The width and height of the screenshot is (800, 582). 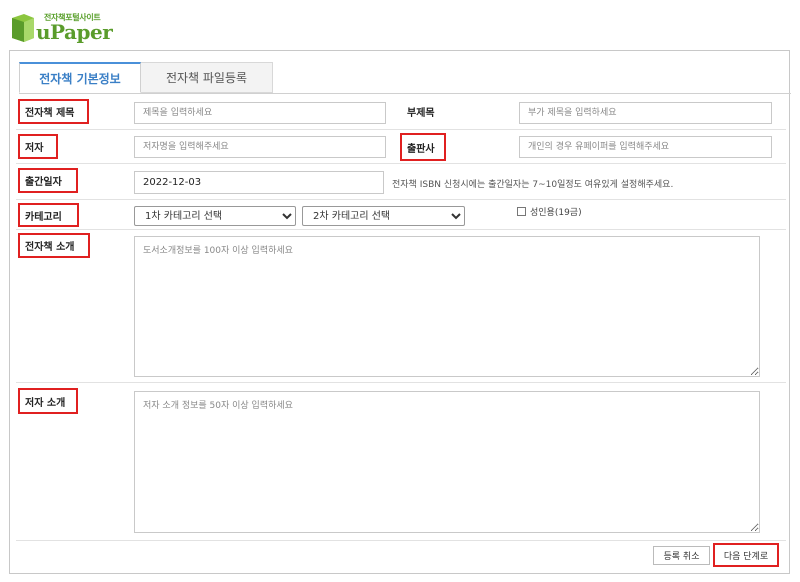 What do you see at coordinates (556, 213) in the screenshot?
I see `adult-checkbox-label: 성인용(19금)` at bounding box center [556, 213].